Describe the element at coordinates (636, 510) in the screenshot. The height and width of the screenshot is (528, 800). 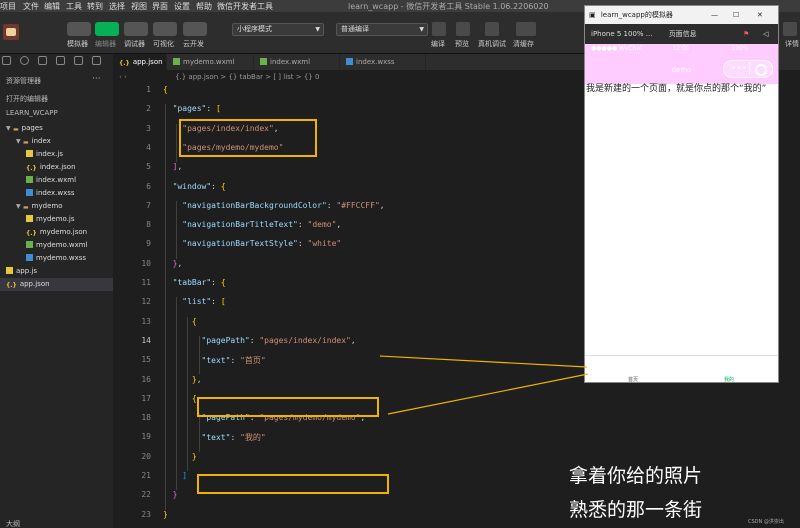
I see `lyric-line-2: 熟悉的那一条街` at that location.